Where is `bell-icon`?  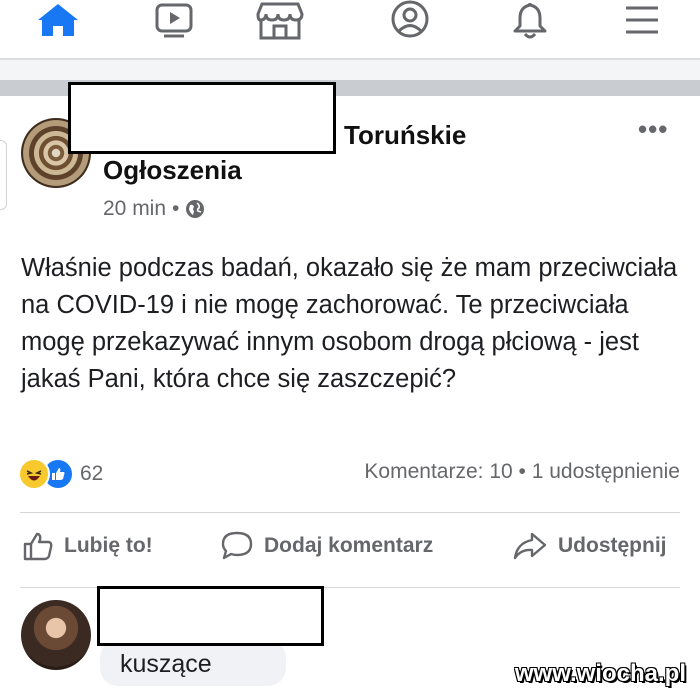
bell-icon is located at coordinates (530, 20).